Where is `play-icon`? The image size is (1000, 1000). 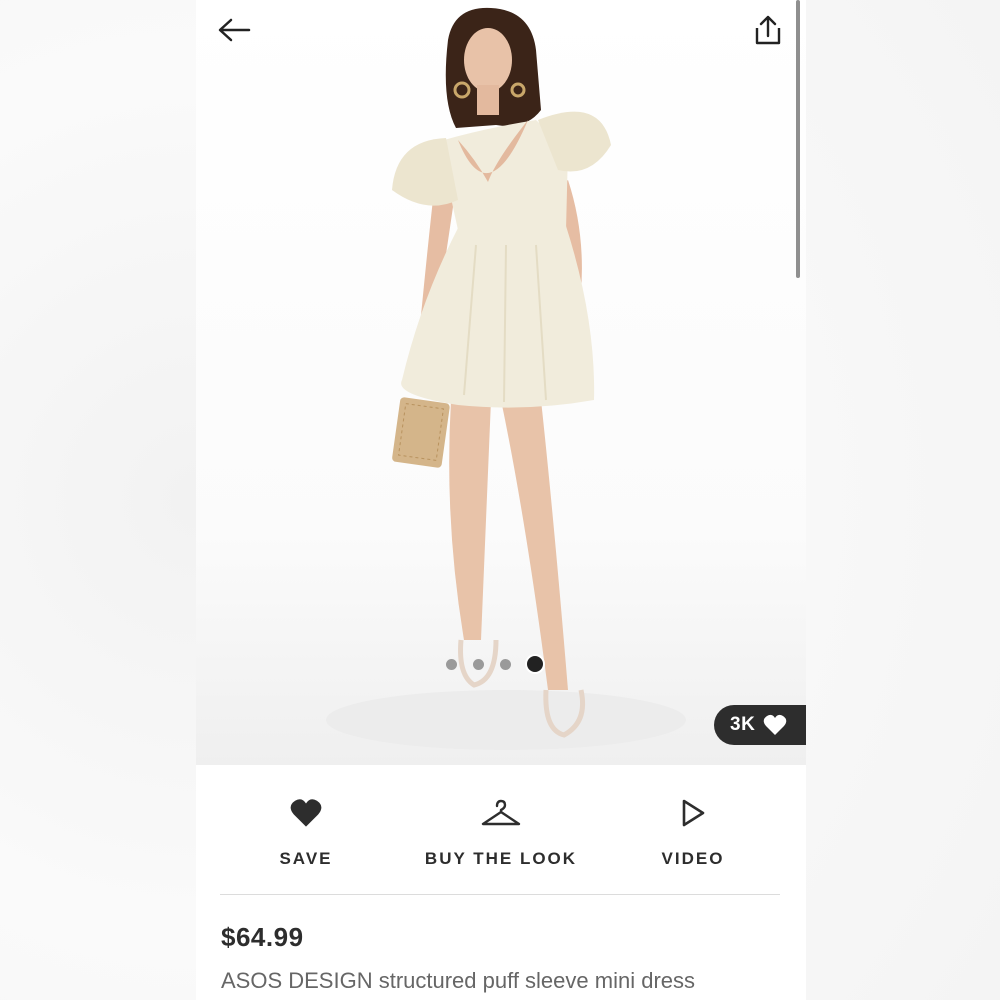
play-icon is located at coordinates (693, 813).